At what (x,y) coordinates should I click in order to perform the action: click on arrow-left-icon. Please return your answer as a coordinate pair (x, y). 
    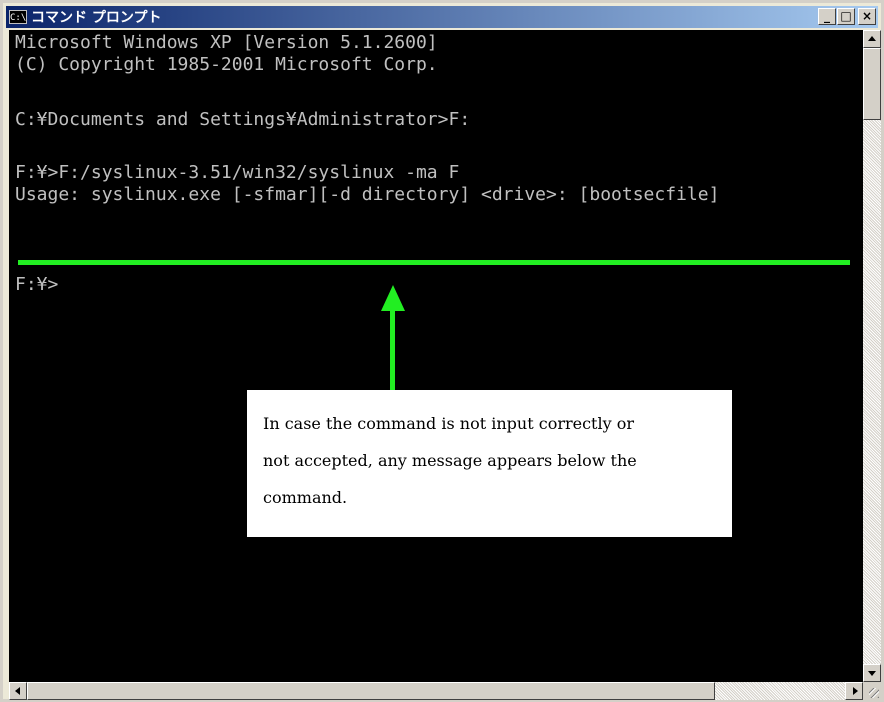
    Looking at the image, I should click on (17, 691).